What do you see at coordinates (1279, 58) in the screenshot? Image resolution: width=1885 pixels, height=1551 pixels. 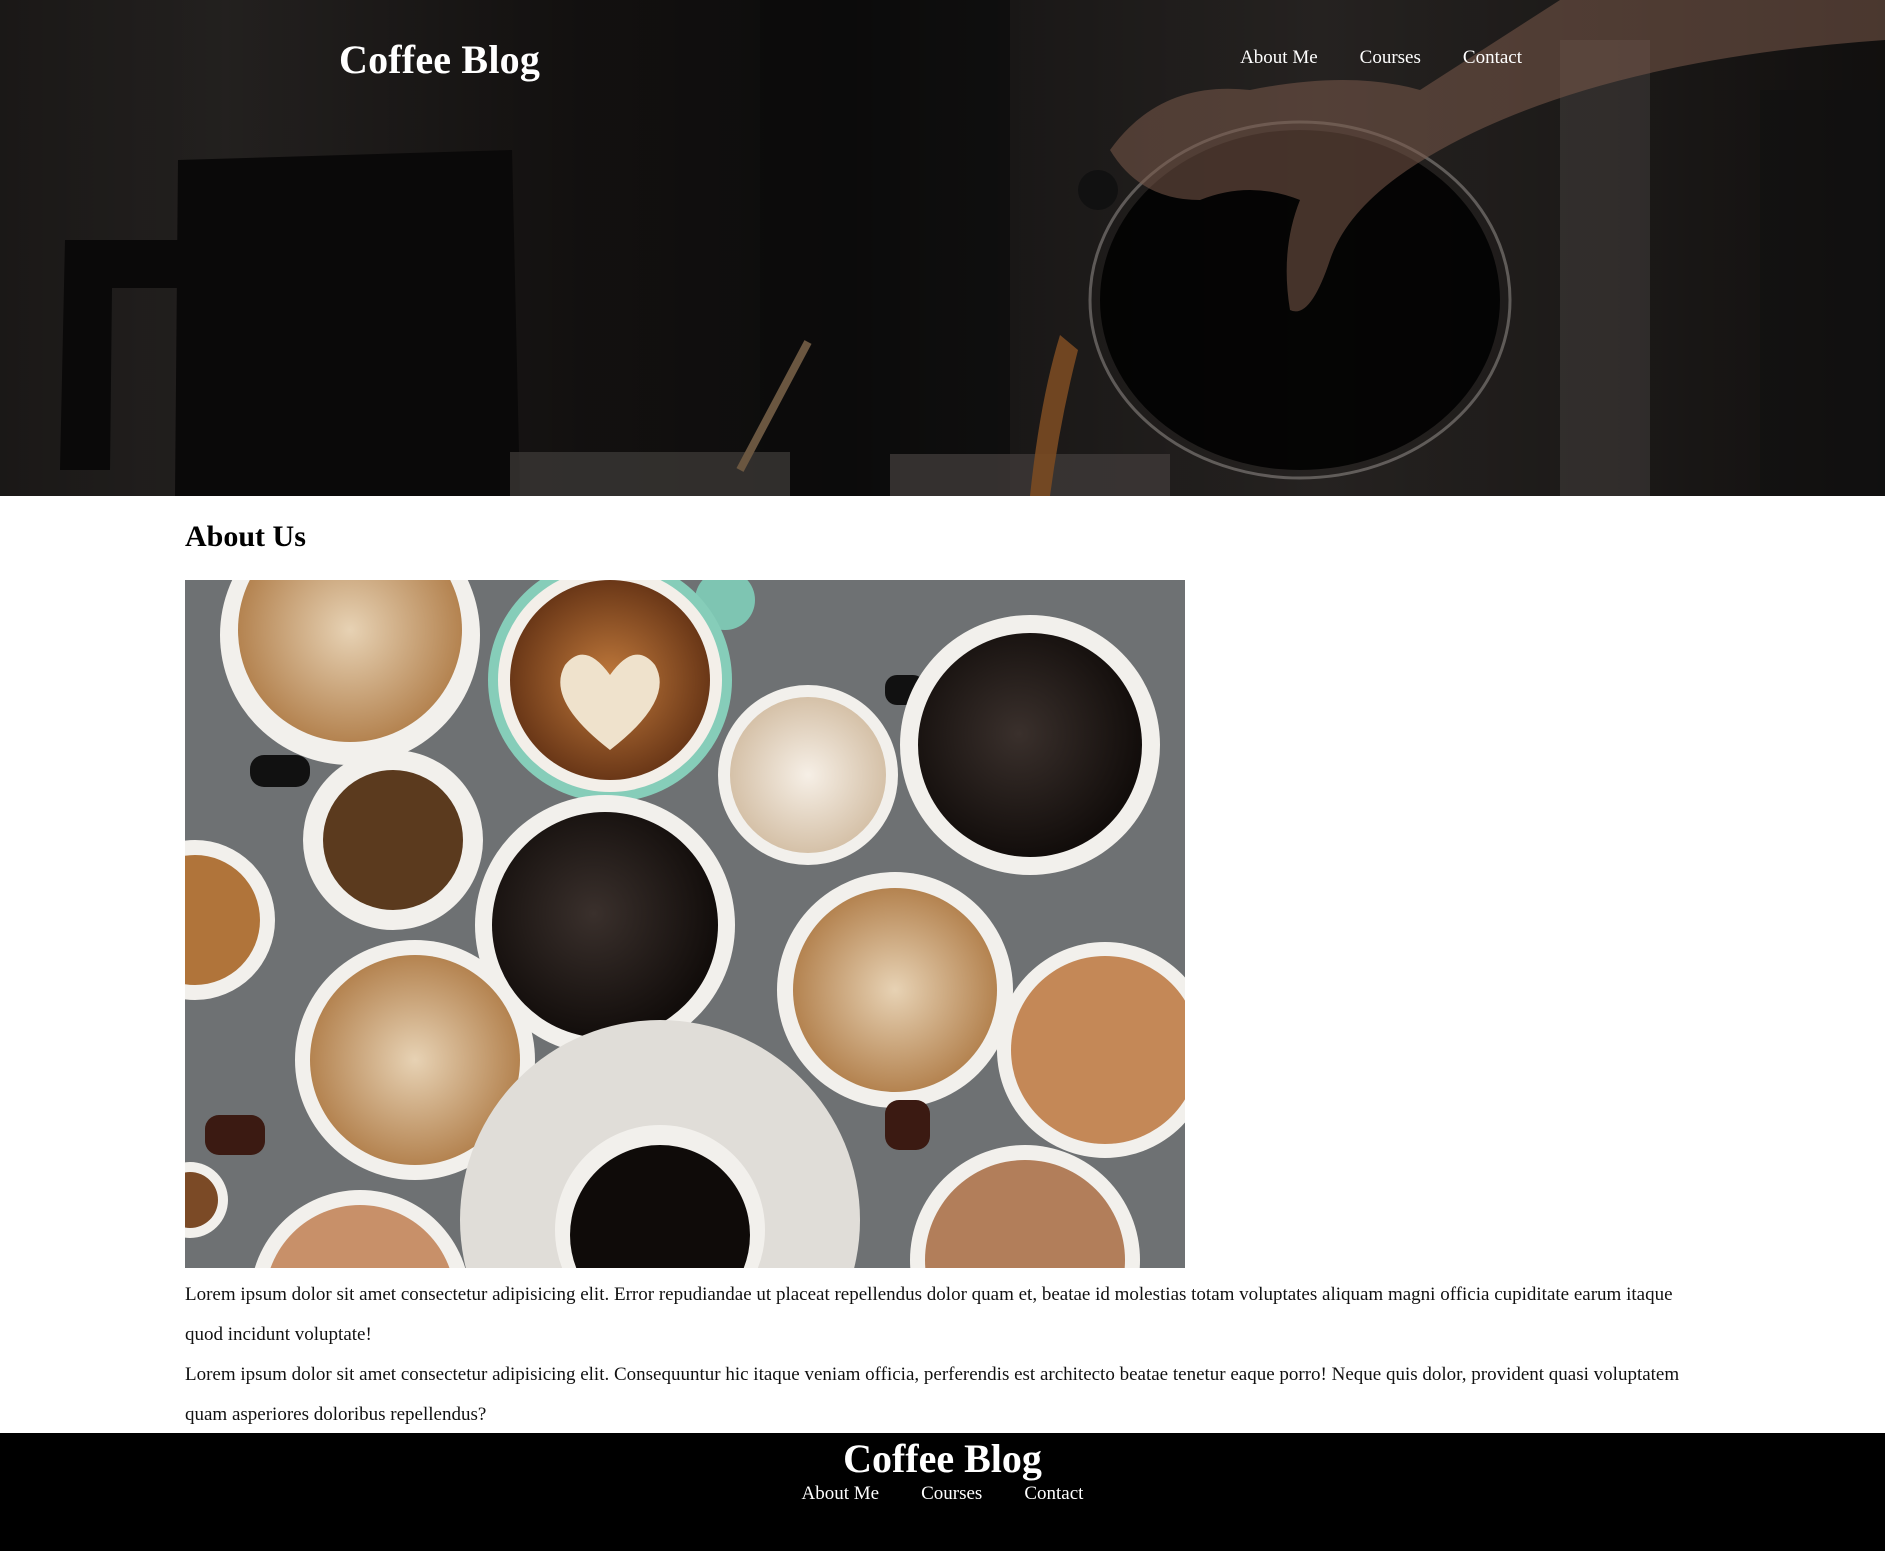 I see `nav-link-about-me: About Me` at bounding box center [1279, 58].